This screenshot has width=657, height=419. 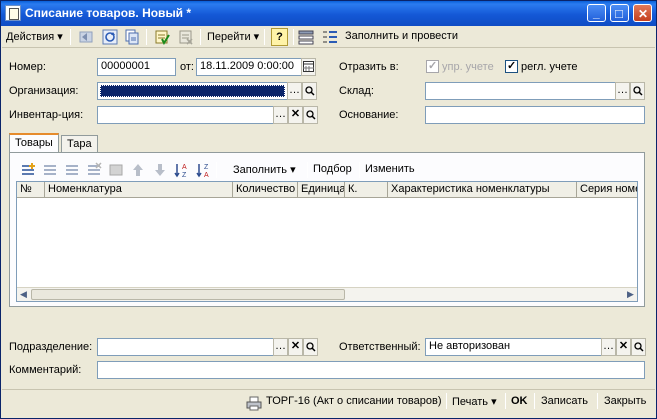 I want to click on column-header: Характеристика номенклатуры, so click(x=482, y=190).